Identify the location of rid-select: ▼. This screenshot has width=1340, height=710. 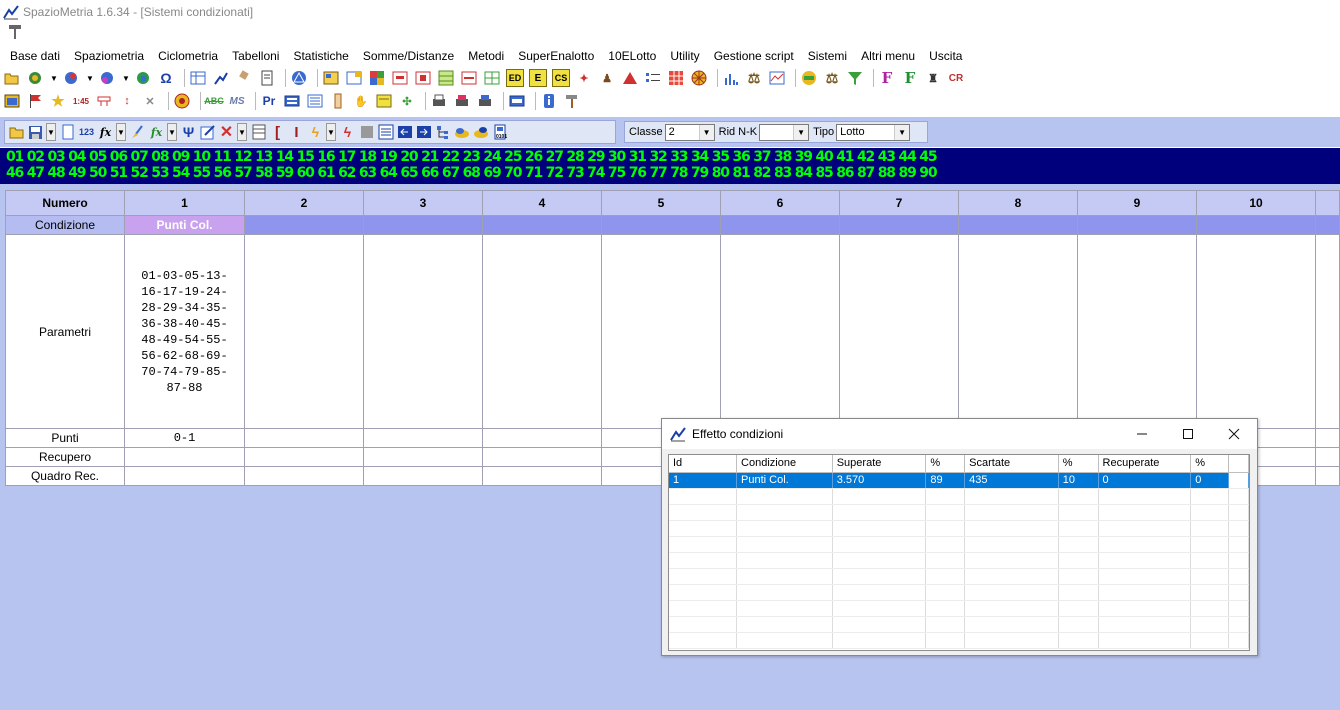
(784, 132).